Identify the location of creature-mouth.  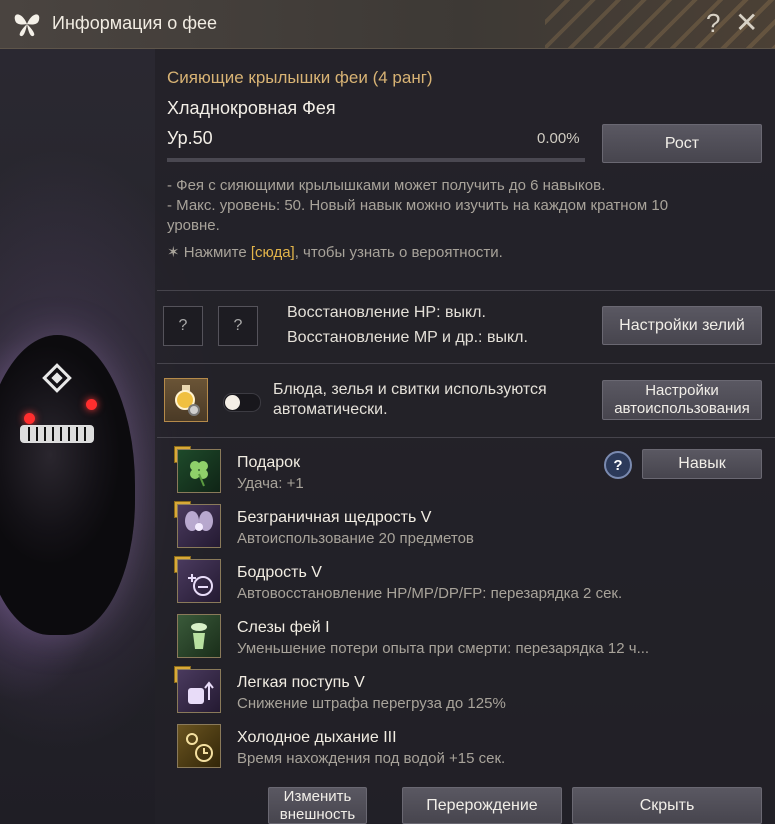
(57, 434).